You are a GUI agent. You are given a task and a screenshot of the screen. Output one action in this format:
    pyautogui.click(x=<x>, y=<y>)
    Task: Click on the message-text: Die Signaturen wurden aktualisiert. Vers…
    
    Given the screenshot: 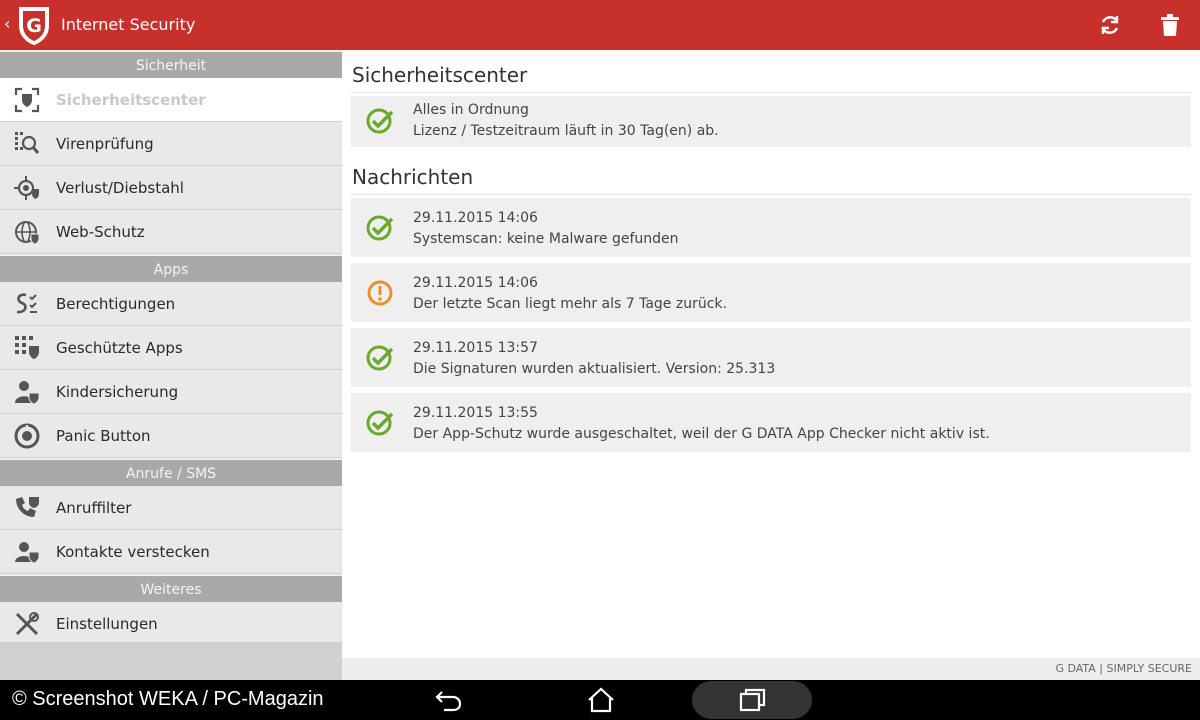 What is the action you would take?
    pyautogui.click(x=594, y=369)
    